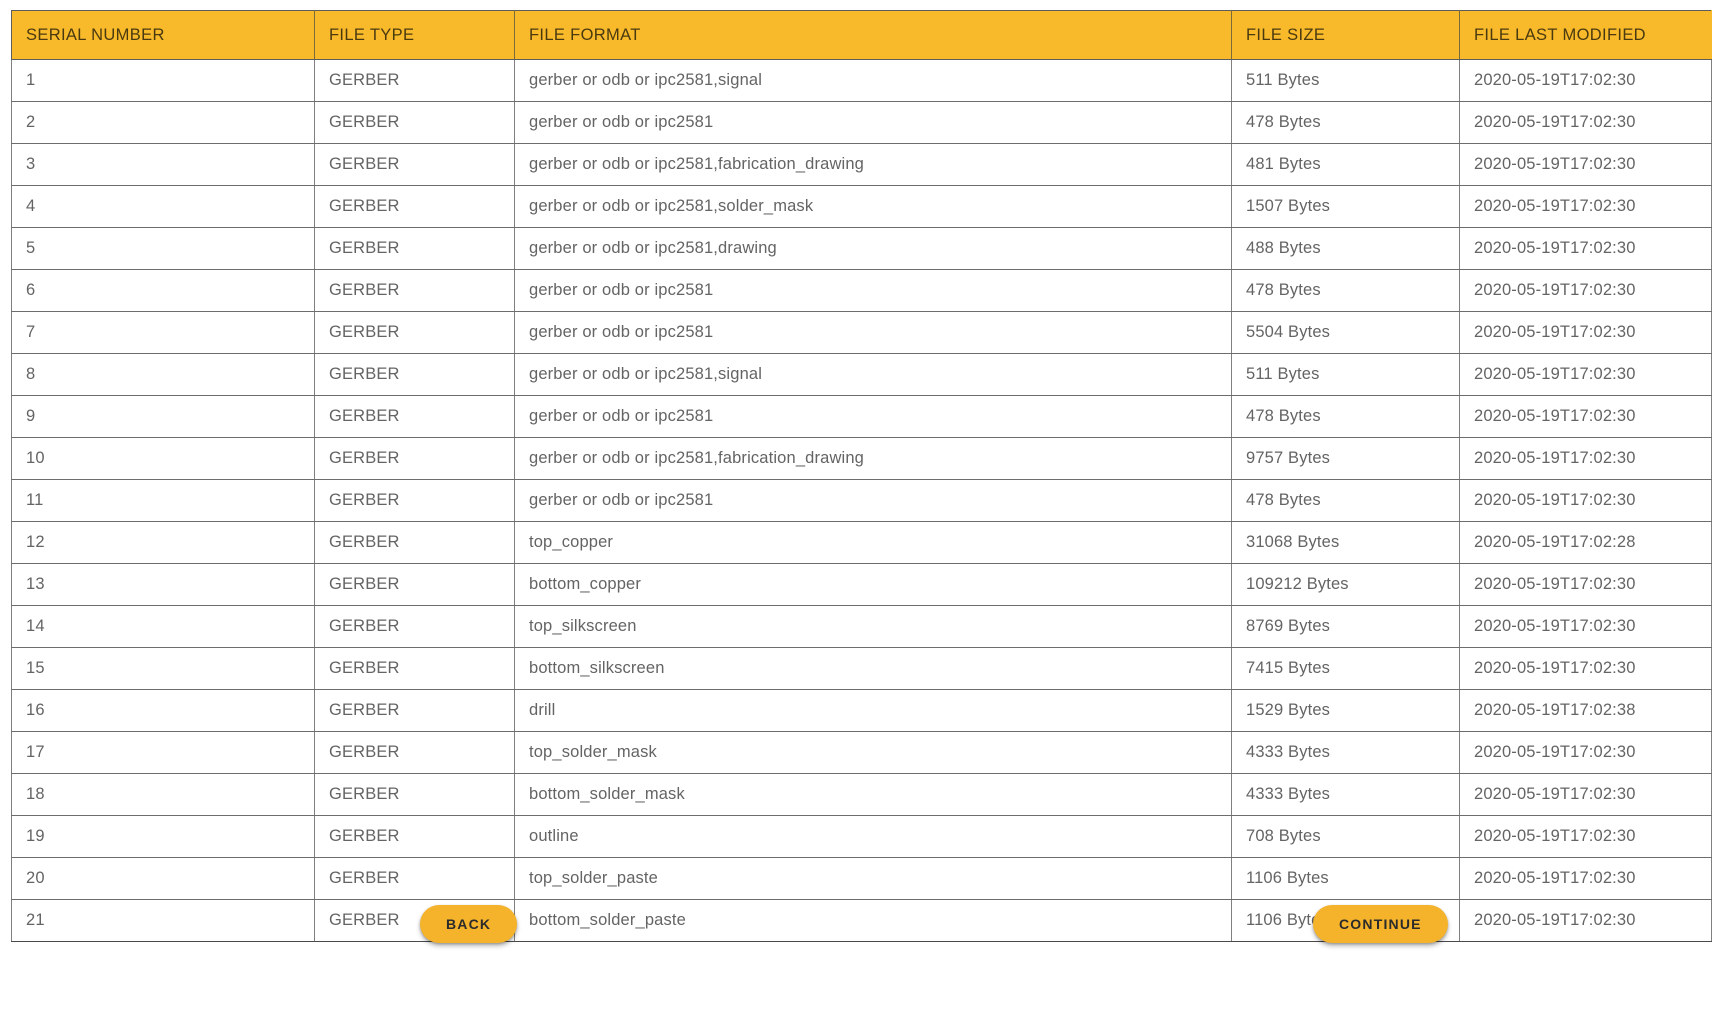  Describe the element at coordinates (163, 248) in the screenshot. I see `cell-serial_number: 5` at that location.